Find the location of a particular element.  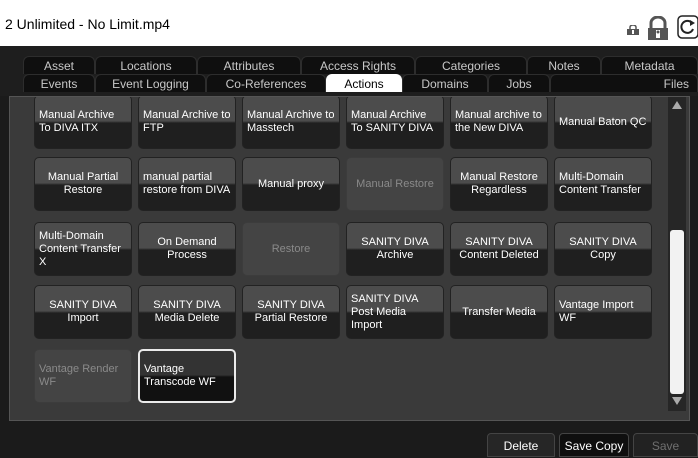

action-sanity-diva-post-media-import: SANITY DIVA Post Media Import is located at coordinates (395, 312).